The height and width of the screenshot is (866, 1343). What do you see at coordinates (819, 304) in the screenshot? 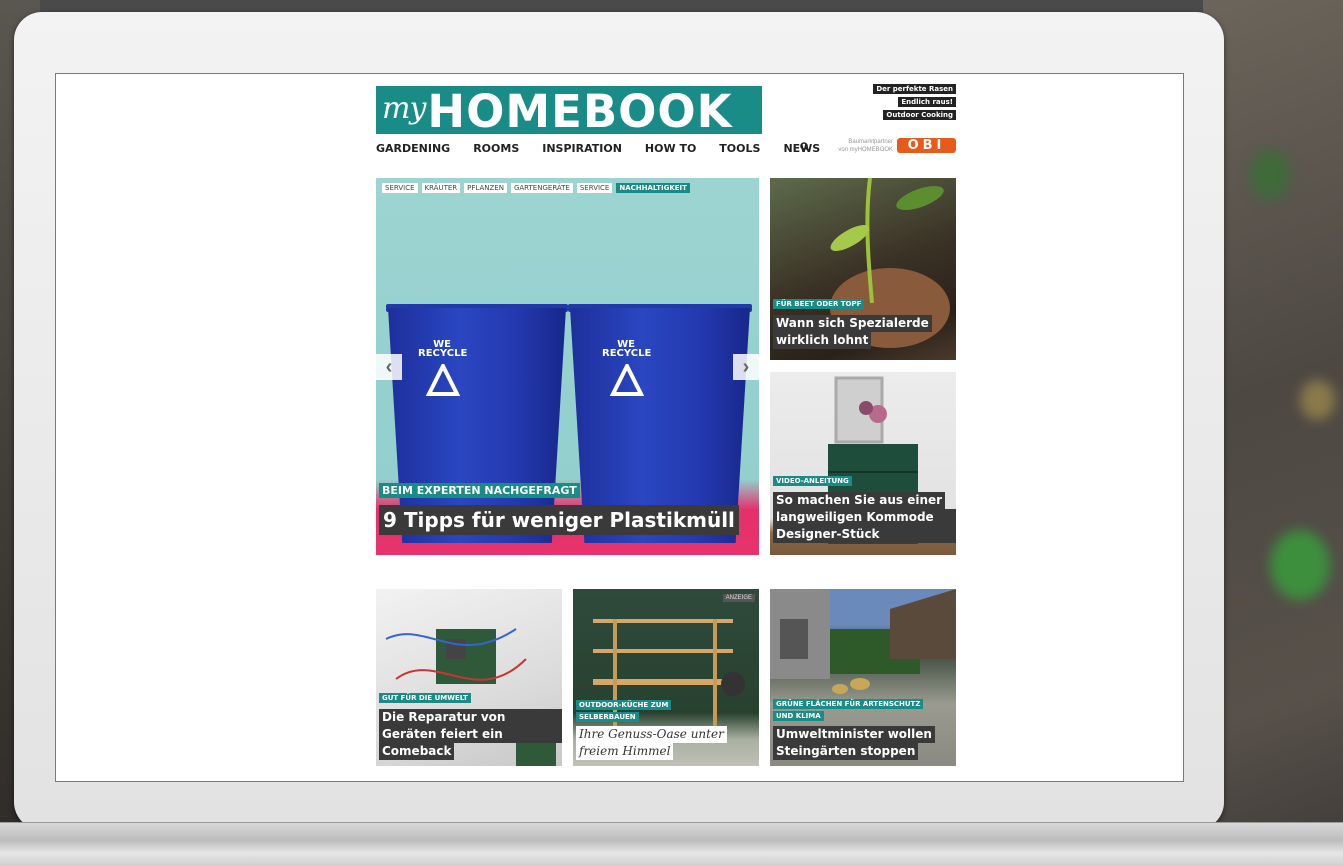
I see `card-kicker: FÜR BEET ODER TOPF` at bounding box center [819, 304].